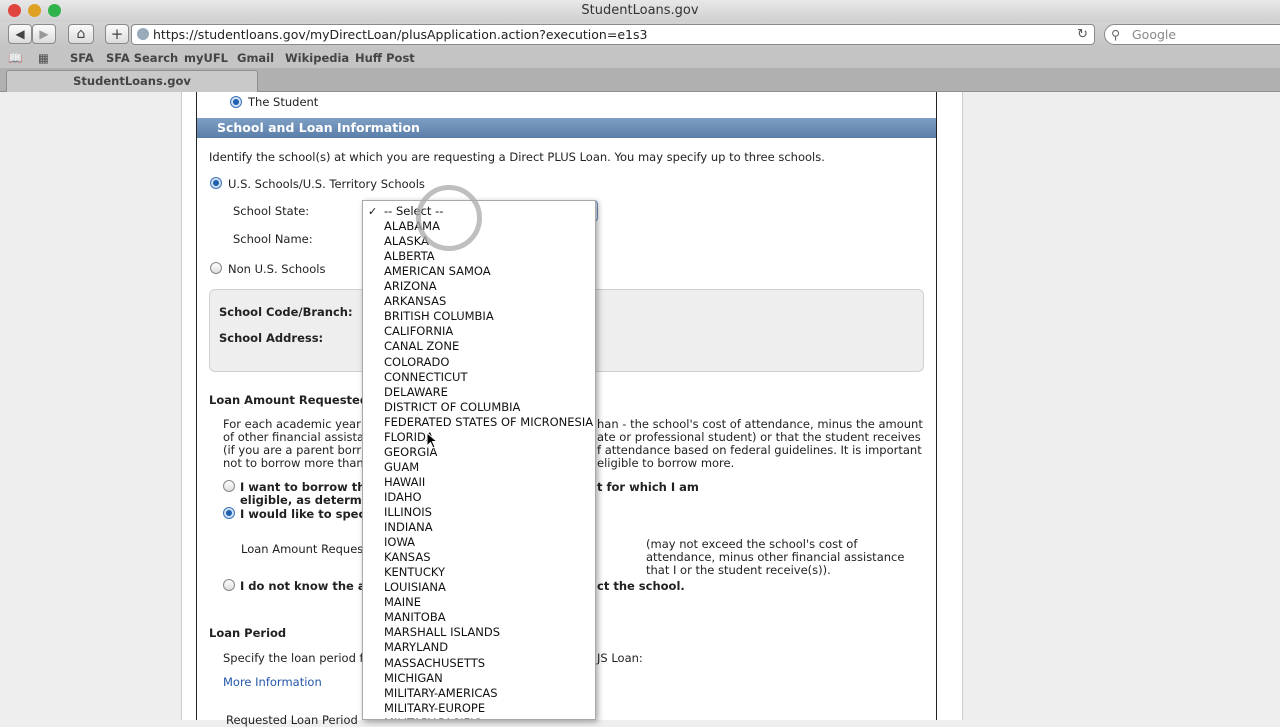  I want to click on dropdown-option: ILLINOIS, so click(408, 512).